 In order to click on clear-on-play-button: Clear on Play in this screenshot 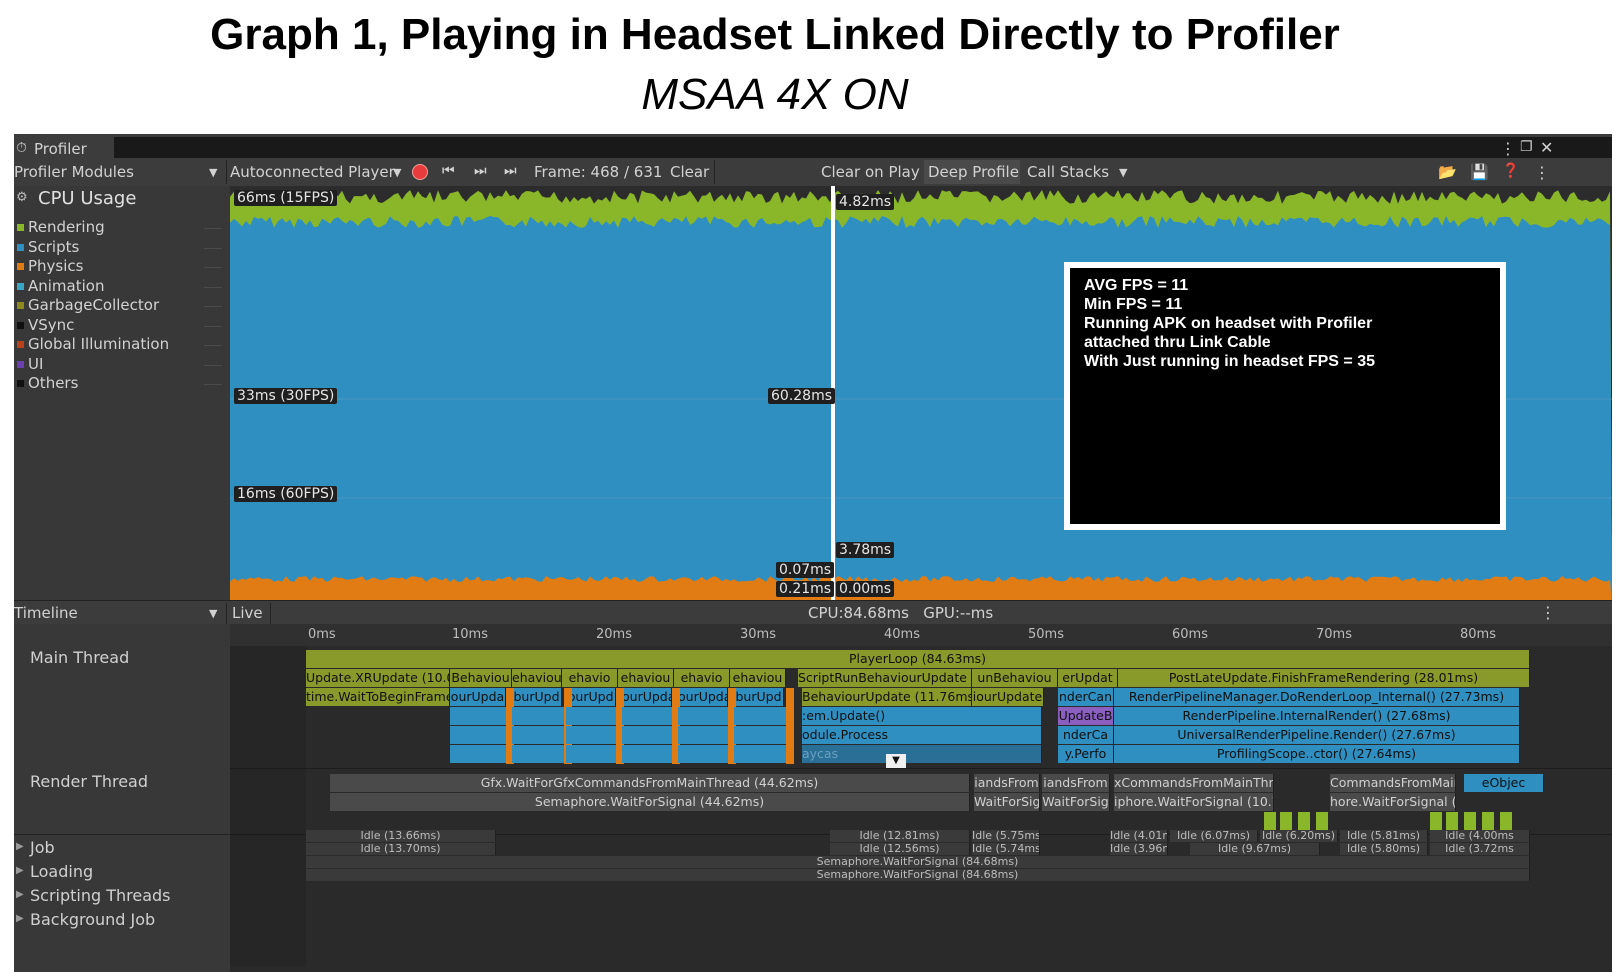, I will do `click(870, 172)`.